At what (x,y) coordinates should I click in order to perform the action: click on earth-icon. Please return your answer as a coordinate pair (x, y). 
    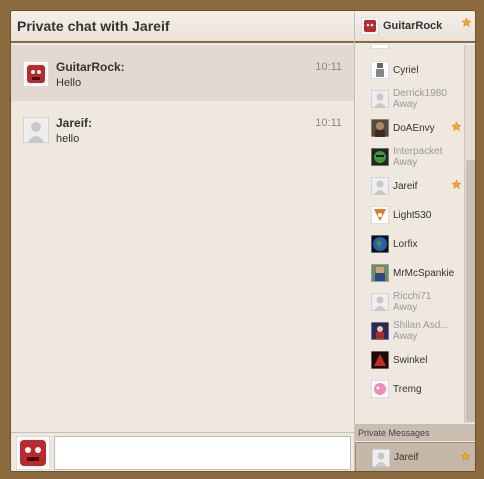
    Looking at the image, I should click on (380, 244).